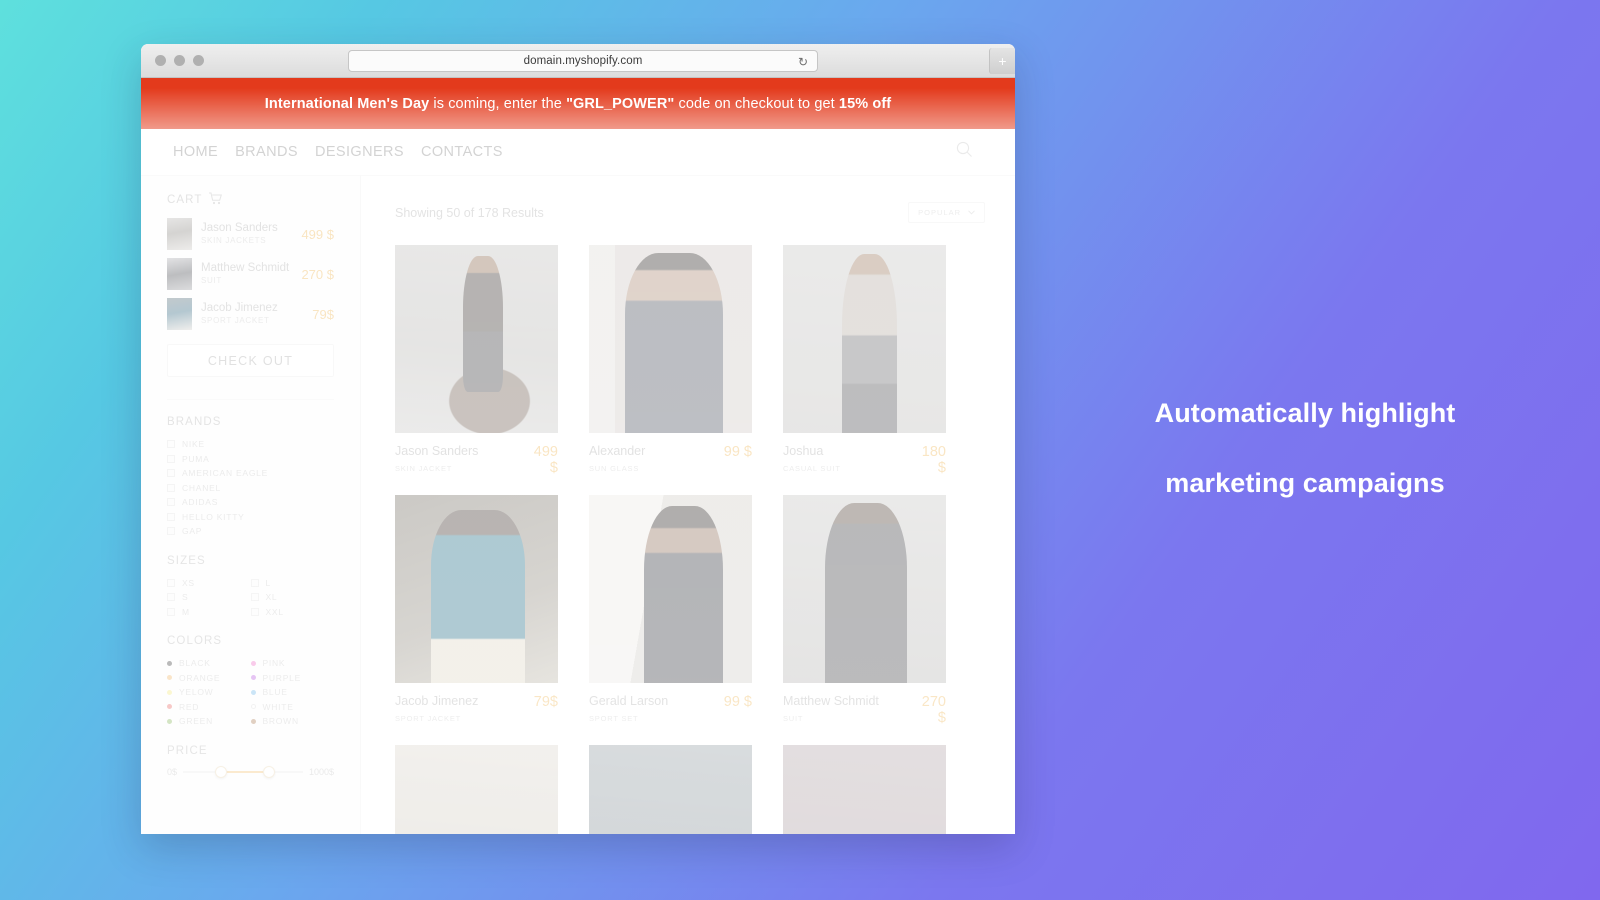  Describe the element at coordinates (243, 771) in the screenshot. I see `price-slider-track` at that location.